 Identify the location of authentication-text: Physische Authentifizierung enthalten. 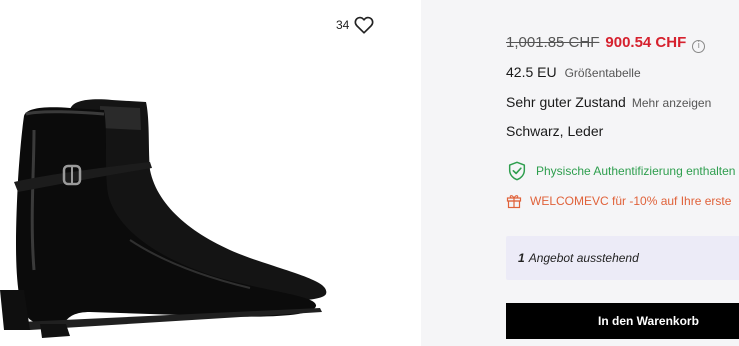
(636, 171).